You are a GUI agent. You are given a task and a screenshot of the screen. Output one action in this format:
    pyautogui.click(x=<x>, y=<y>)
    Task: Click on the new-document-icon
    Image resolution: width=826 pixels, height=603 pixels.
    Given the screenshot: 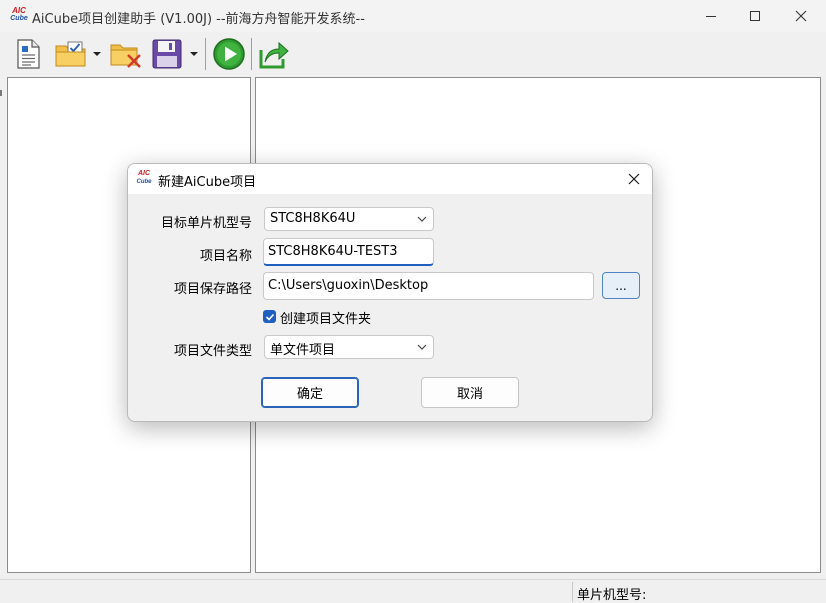 What is the action you would take?
    pyautogui.click(x=28, y=54)
    